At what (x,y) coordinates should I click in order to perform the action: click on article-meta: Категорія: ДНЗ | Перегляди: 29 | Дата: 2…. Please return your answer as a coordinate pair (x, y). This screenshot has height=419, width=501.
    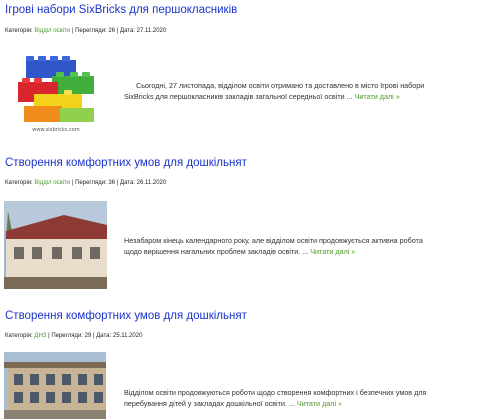
    Looking at the image, I should click on (74, 336).